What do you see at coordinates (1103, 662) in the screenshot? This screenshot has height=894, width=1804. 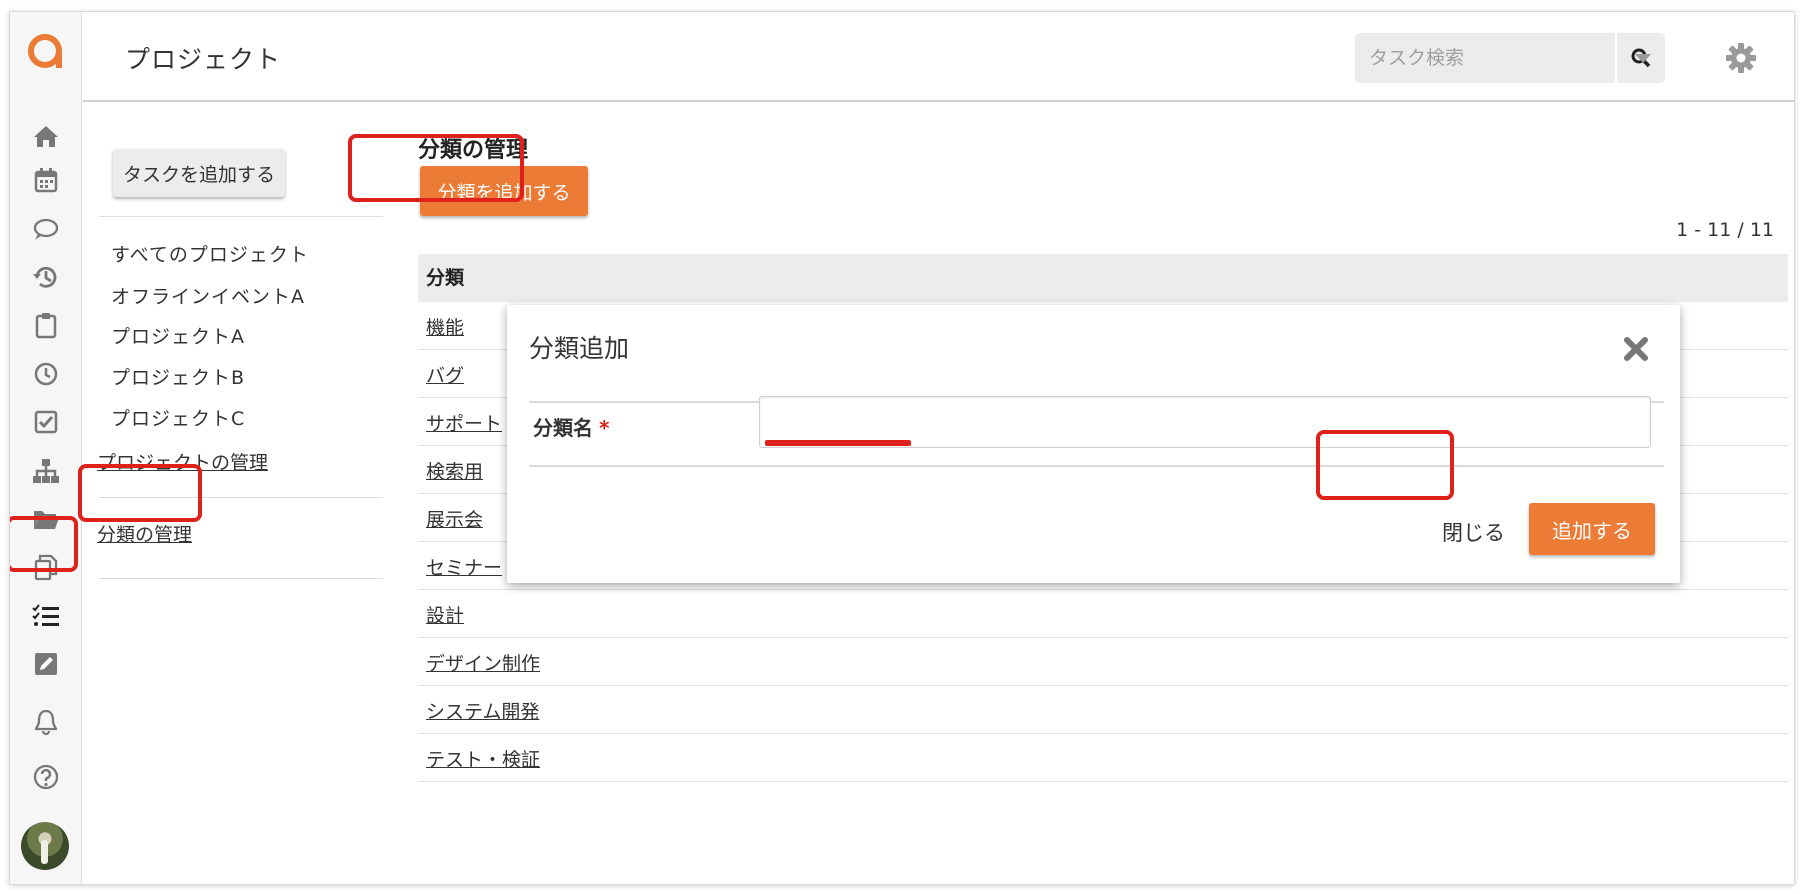 I see `table-row: デザイン制作` at bounding box center [1103, 662].